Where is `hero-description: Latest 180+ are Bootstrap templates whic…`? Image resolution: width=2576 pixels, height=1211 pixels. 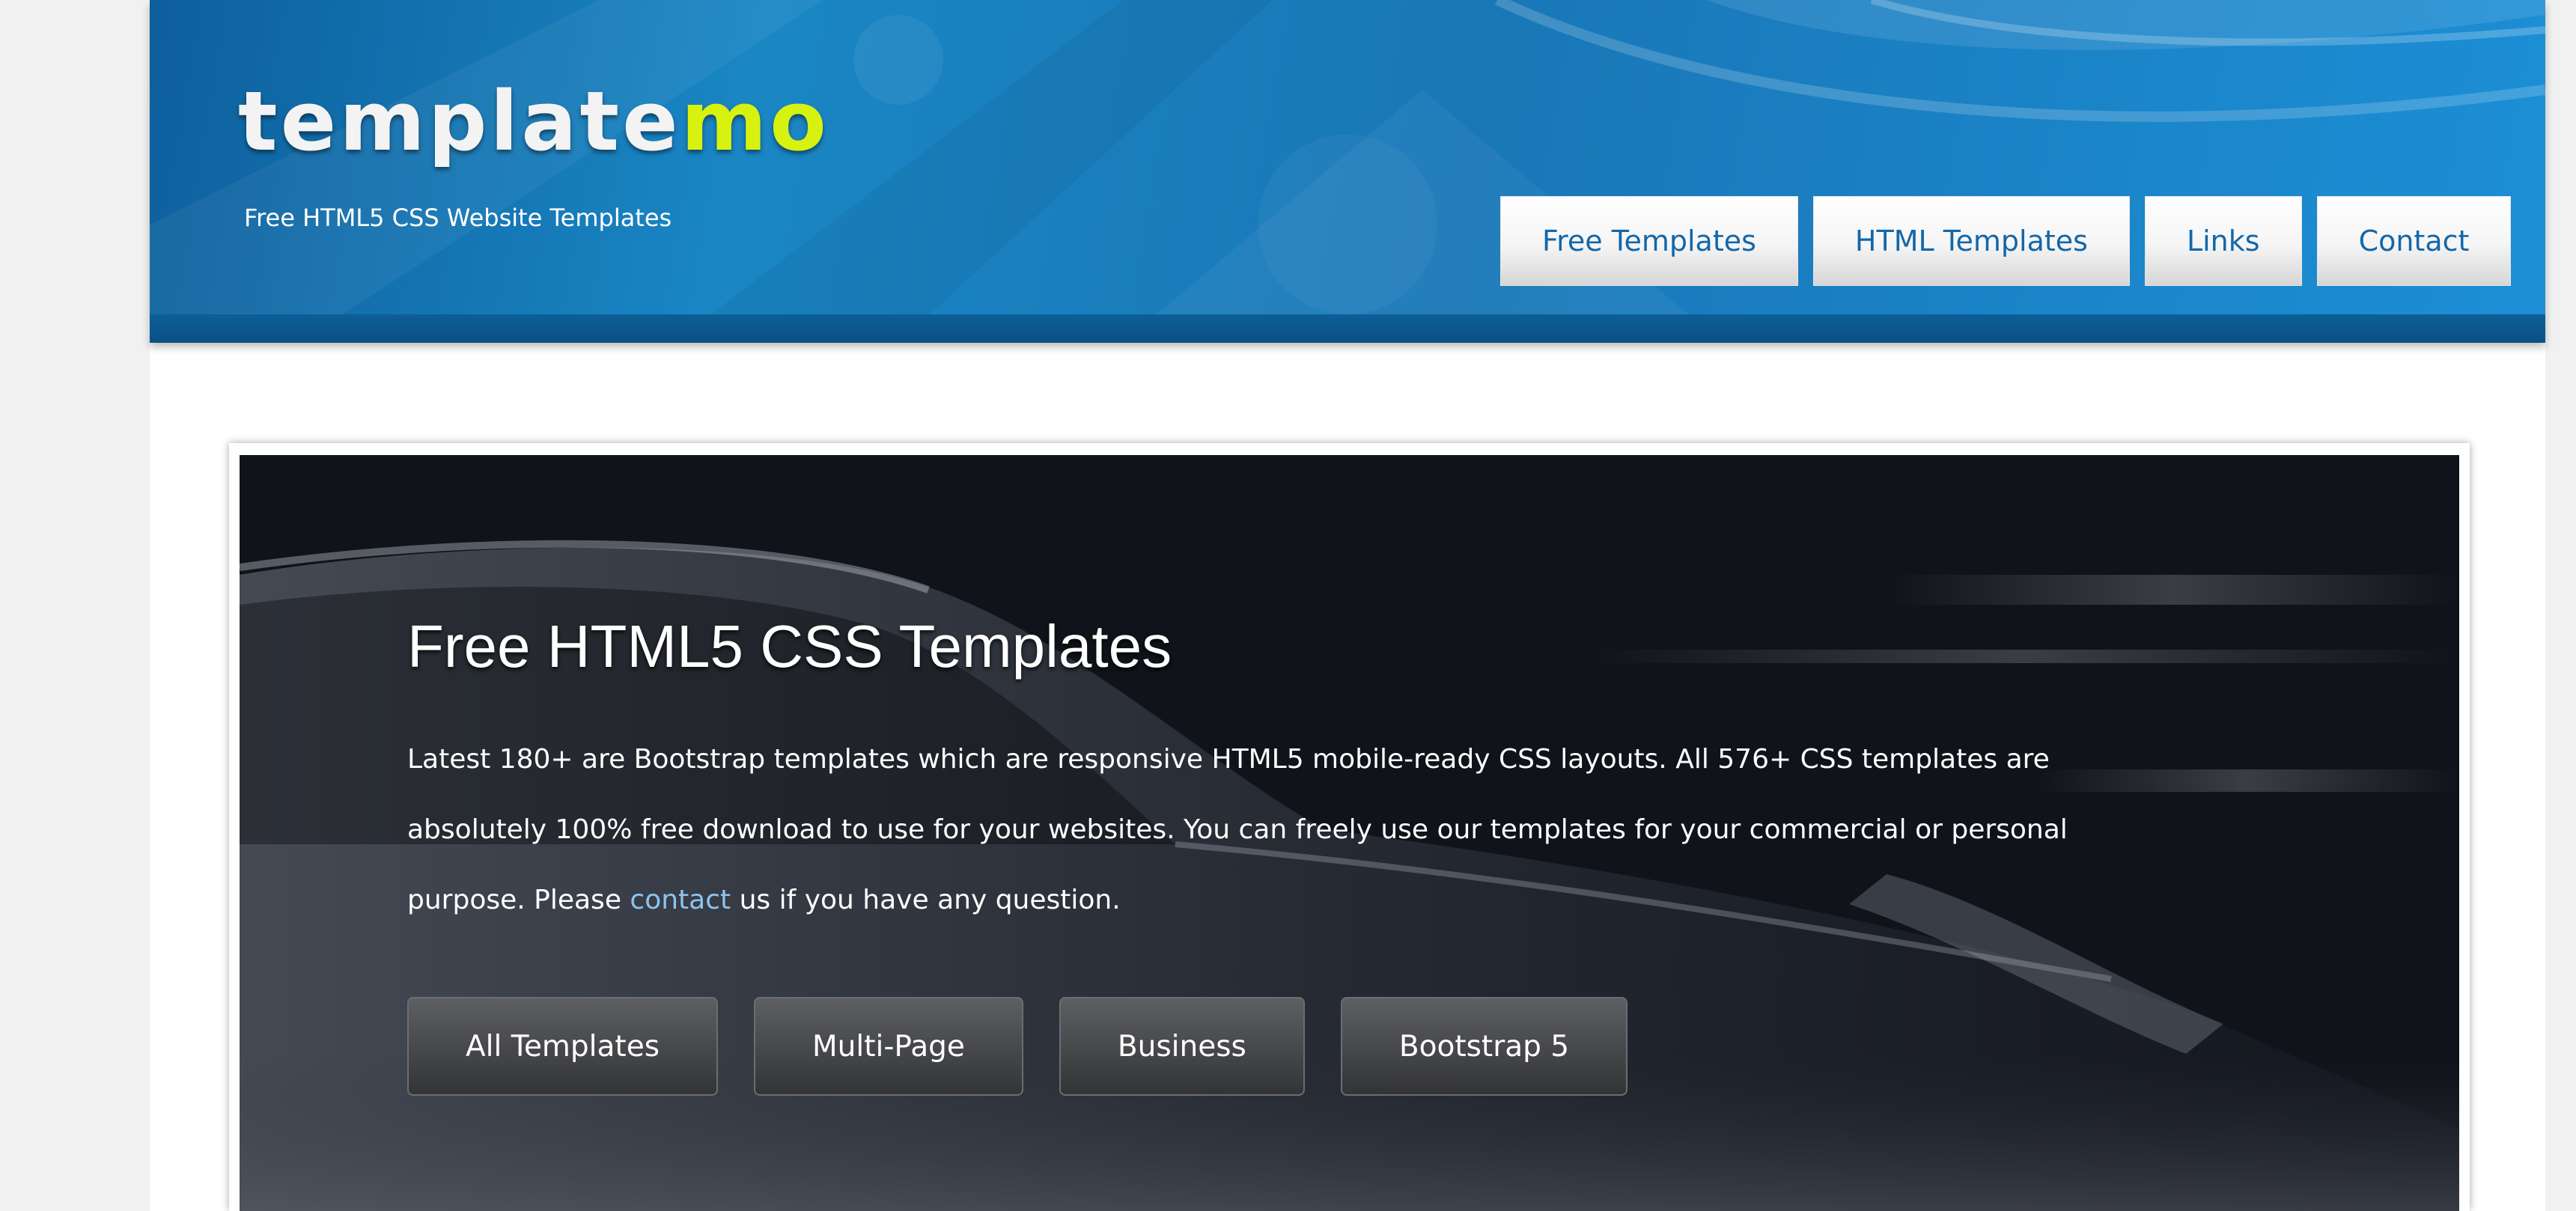
hero-description: Latest 180+ are Bootstrap templates whic… is located at coordinates (1245, 830).